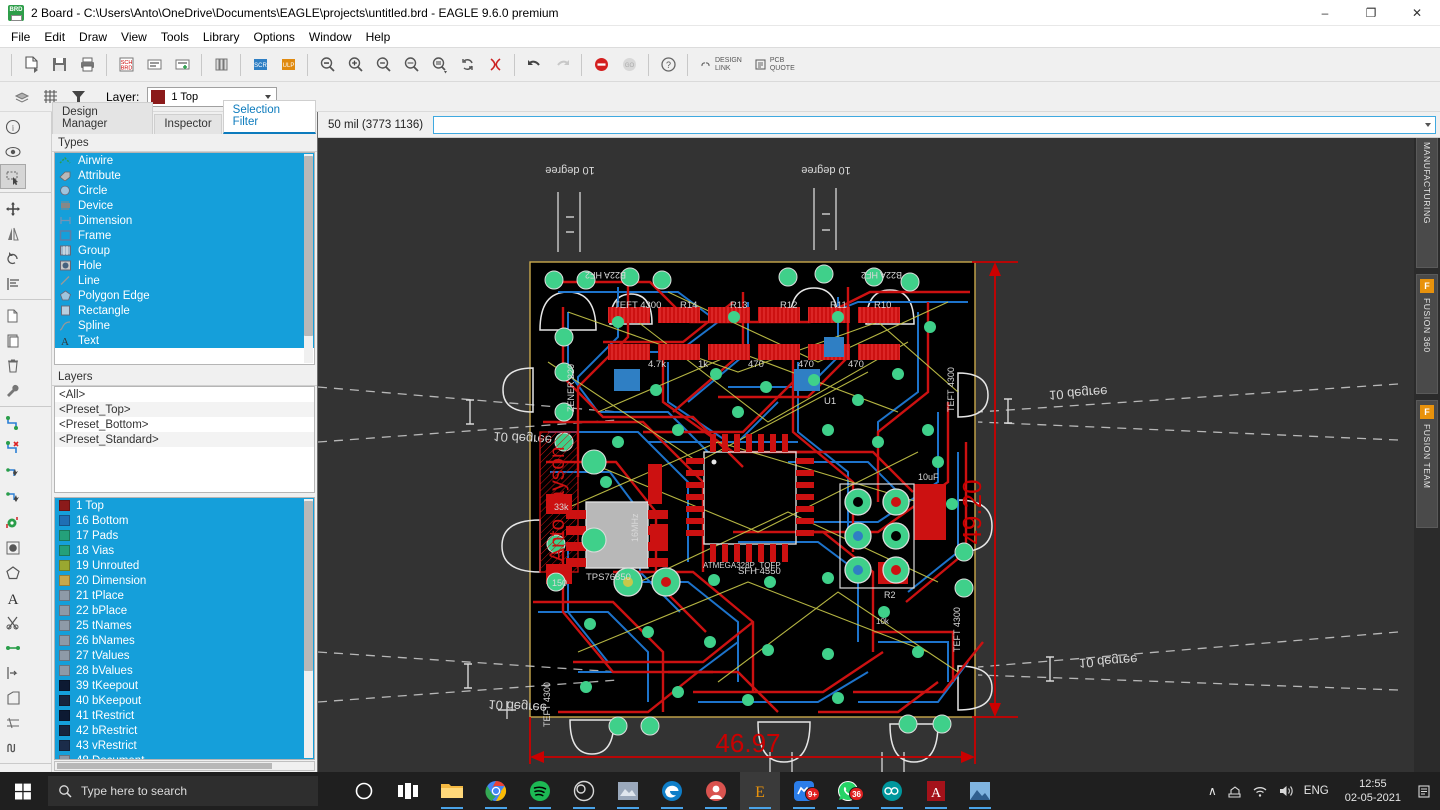 The image size is (1440, 810). What do you see at coordinates (274, 37) in the screenshot?
I see `menu-options: Options` at bounding box center [274, 37].